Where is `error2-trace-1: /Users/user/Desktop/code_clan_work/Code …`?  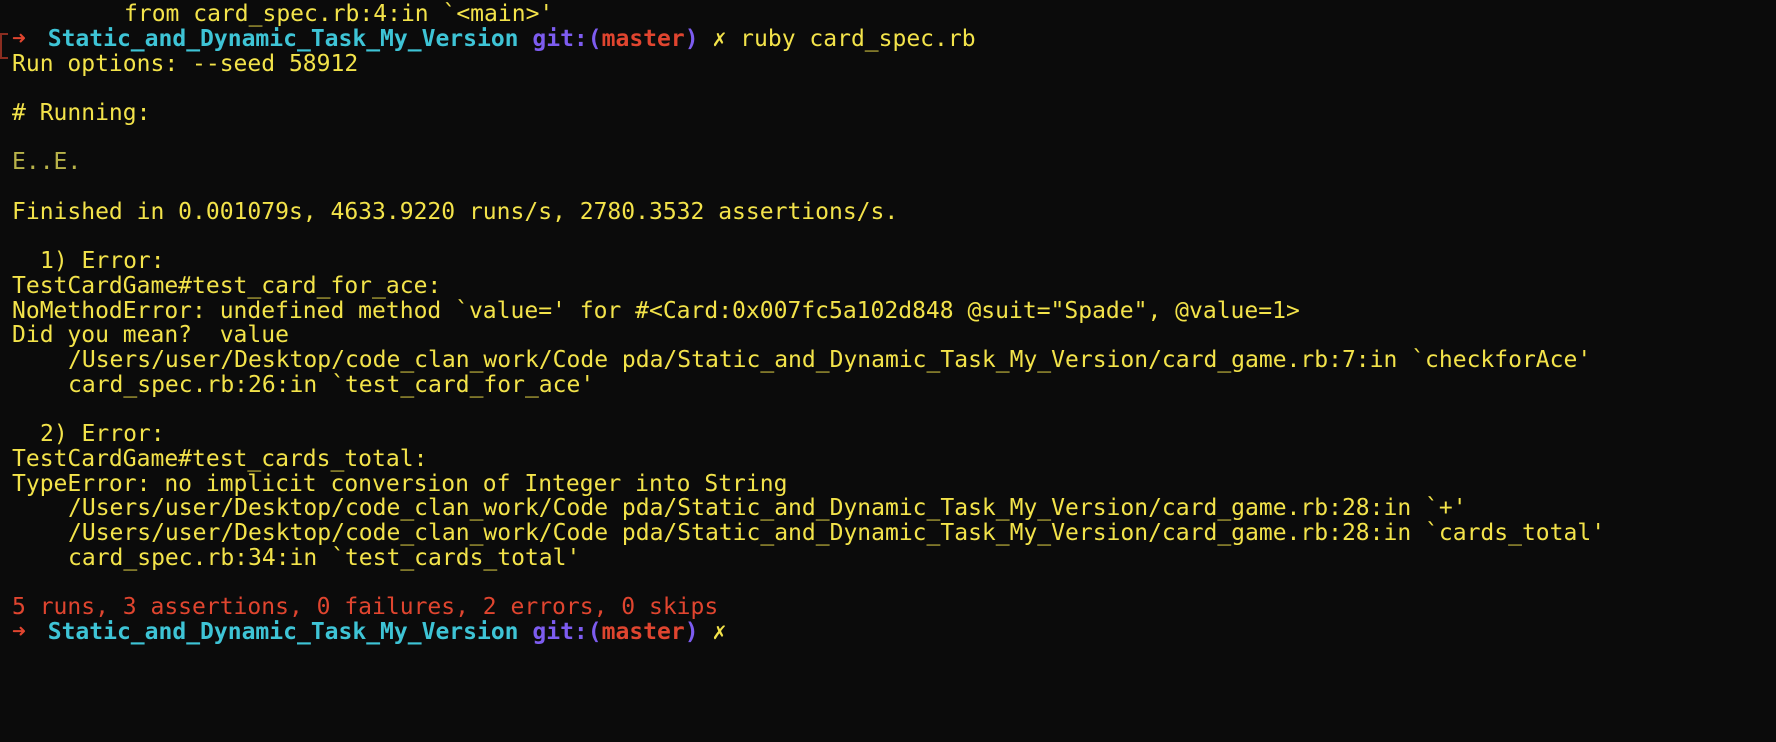
error2-trace-1: /Users/user/Desktop/code_clan_work/Code … is located at coordinates (767, 508).